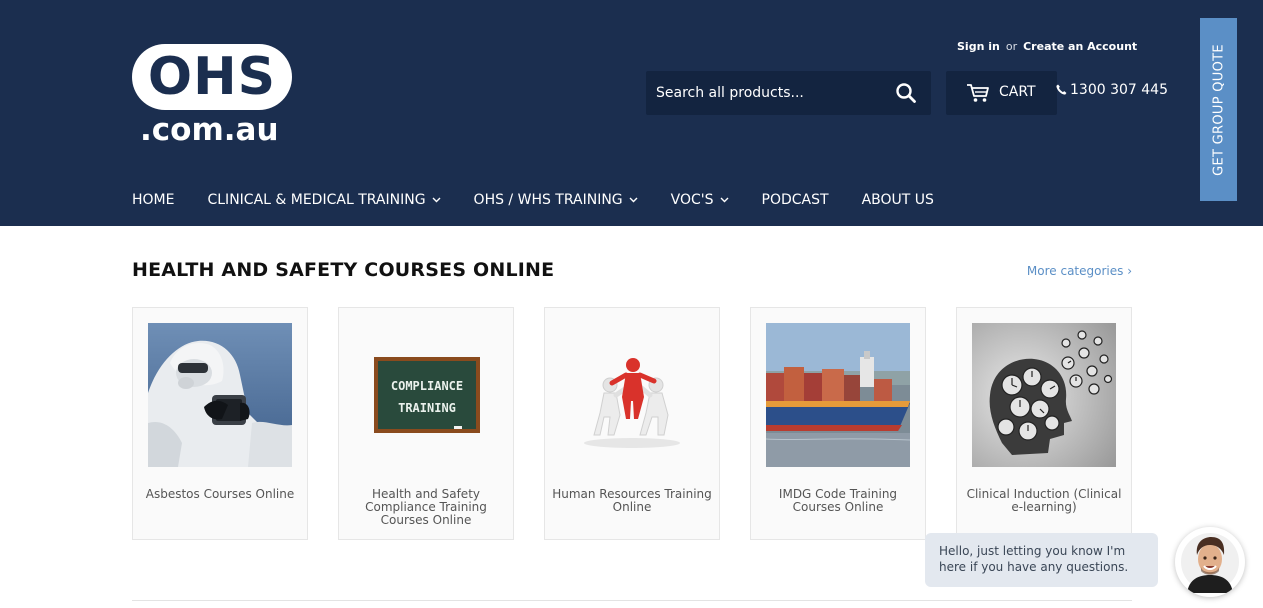 Image resolution: width=1263 pixels, height=608 pixels. I want to click on nav-item-label: ABOUT US, so click(897, 200).